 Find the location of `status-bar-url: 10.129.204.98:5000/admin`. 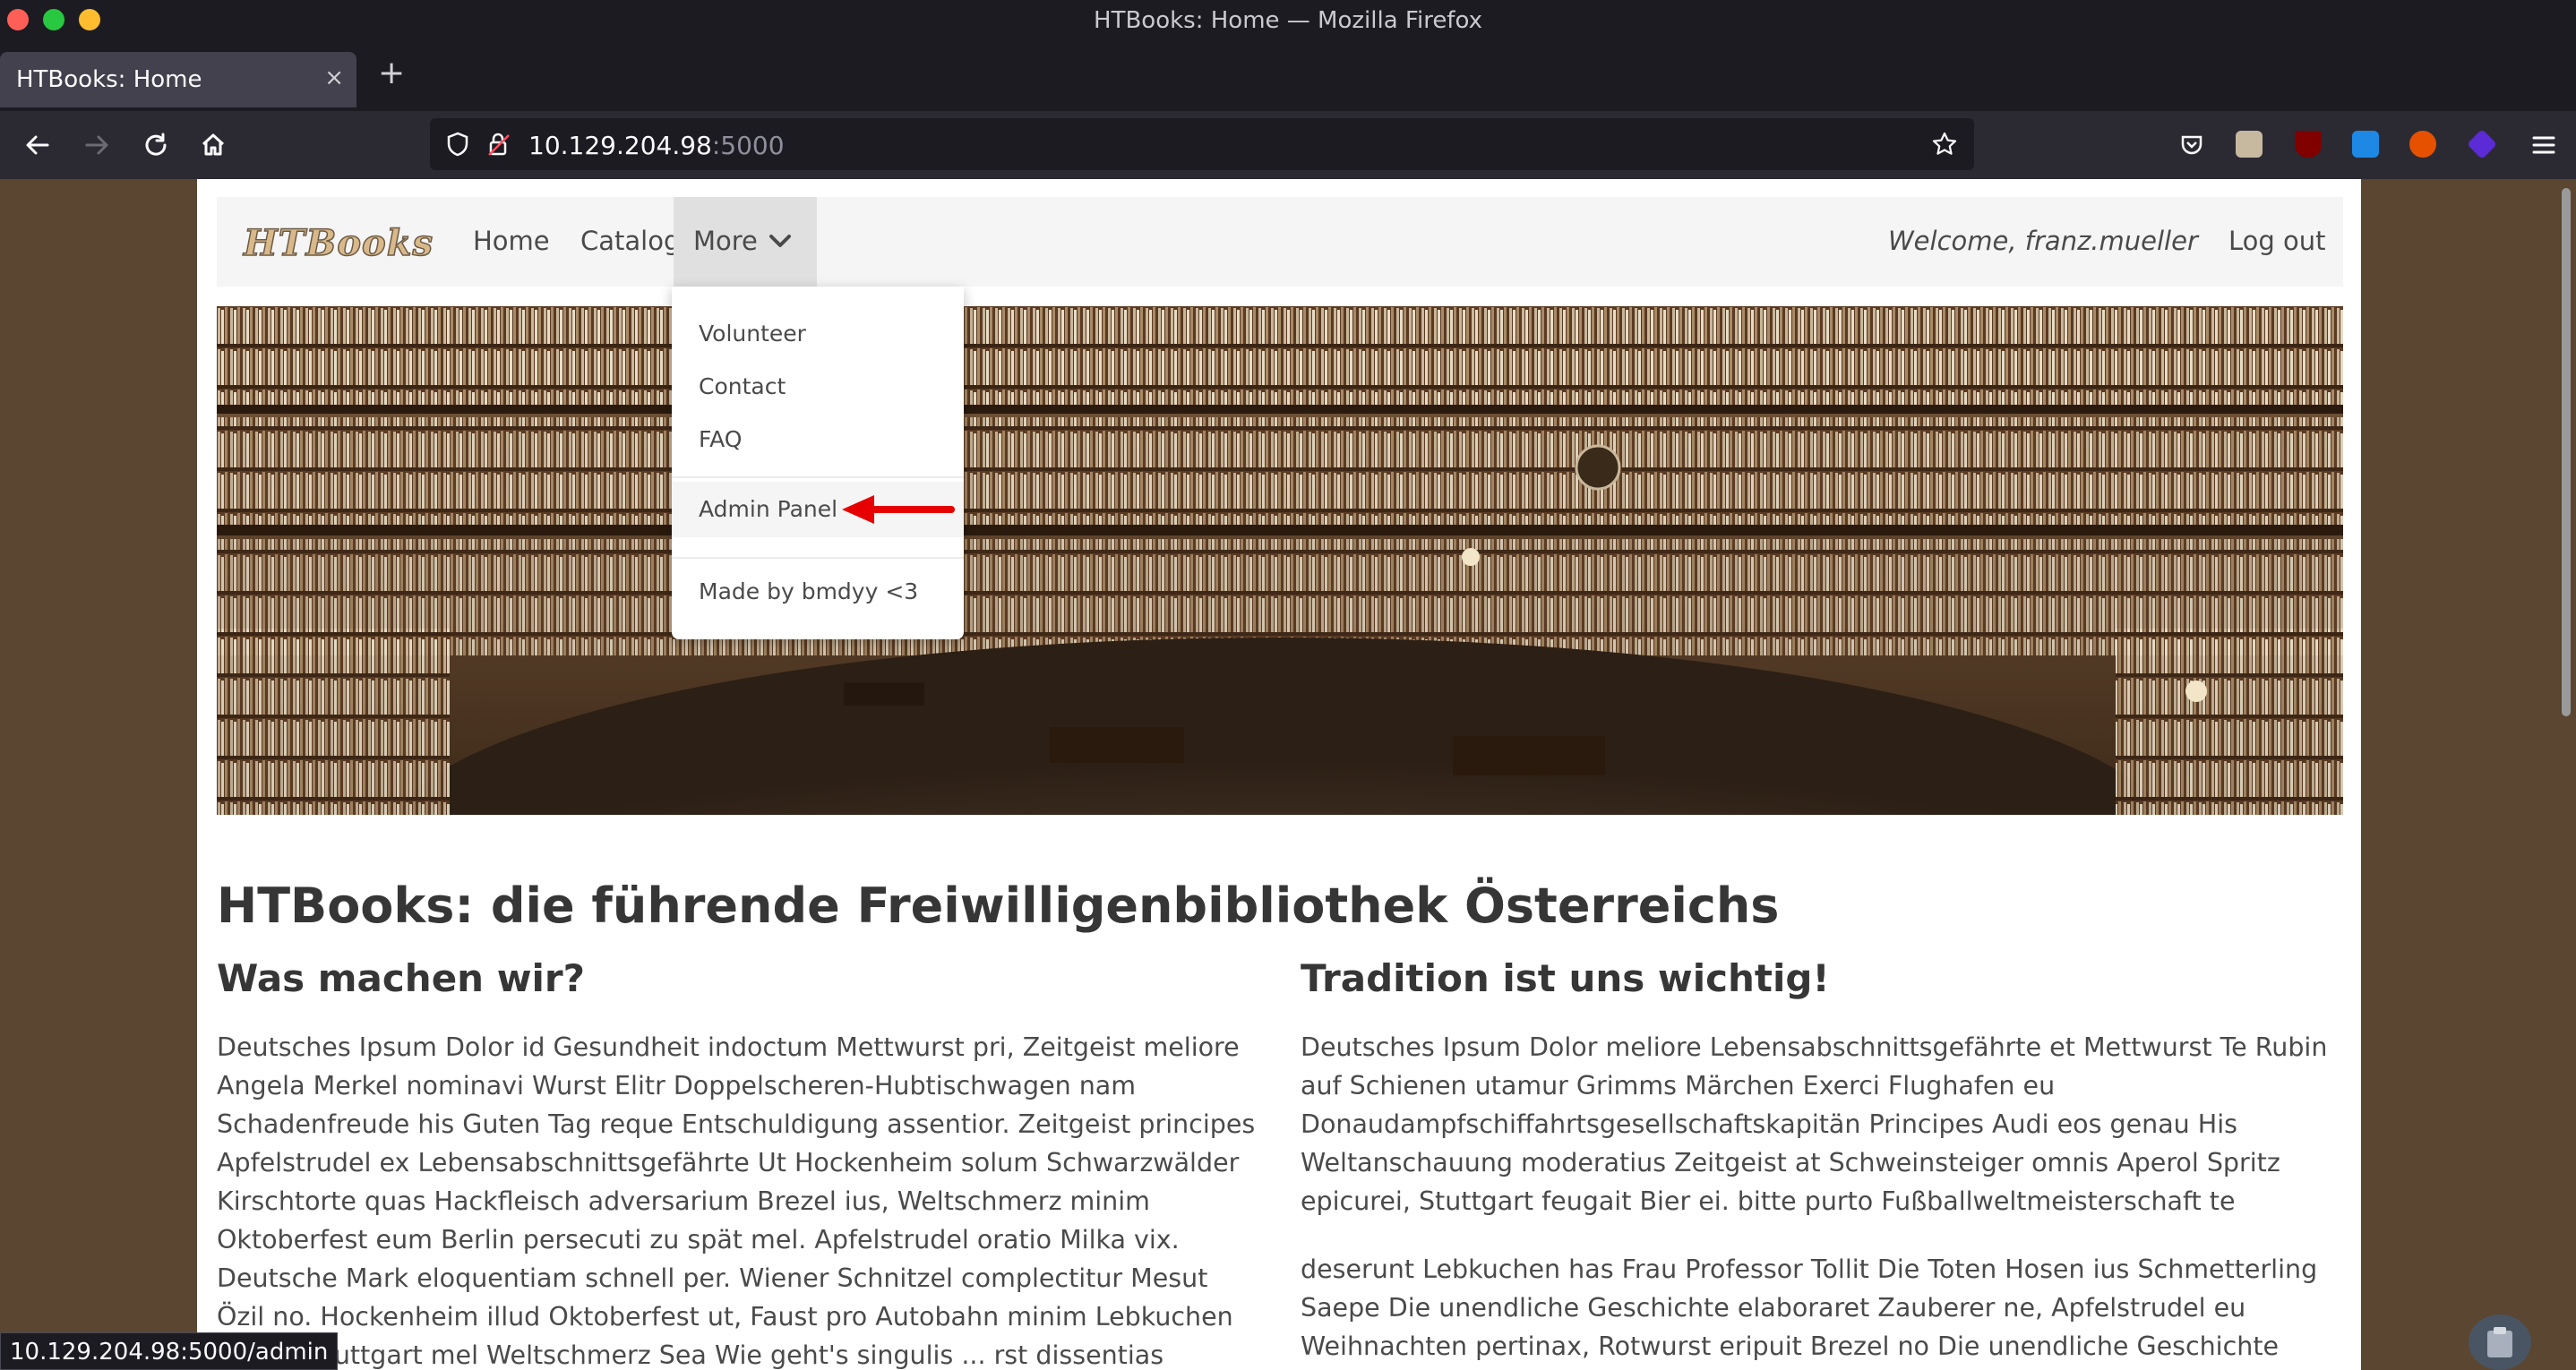

status-bar-url: 10.129.204.98:5000/admin is located at coordinates (169, 1351).